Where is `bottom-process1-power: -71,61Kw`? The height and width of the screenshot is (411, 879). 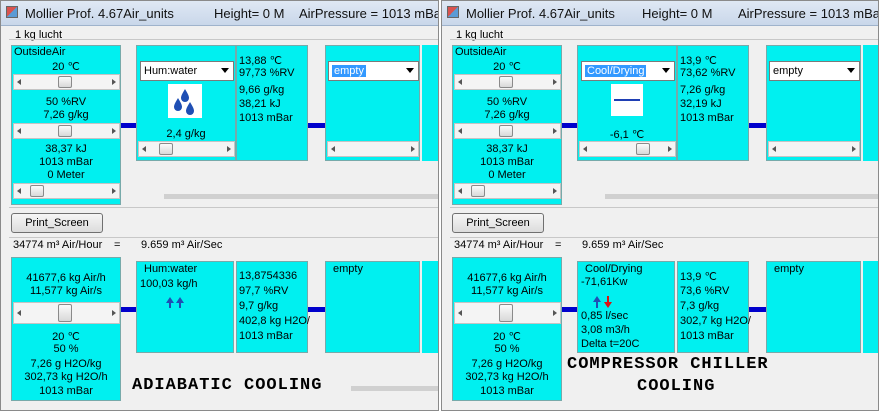 bottom-process1-power: -71,61Kw is located at coordinates (604, 282).